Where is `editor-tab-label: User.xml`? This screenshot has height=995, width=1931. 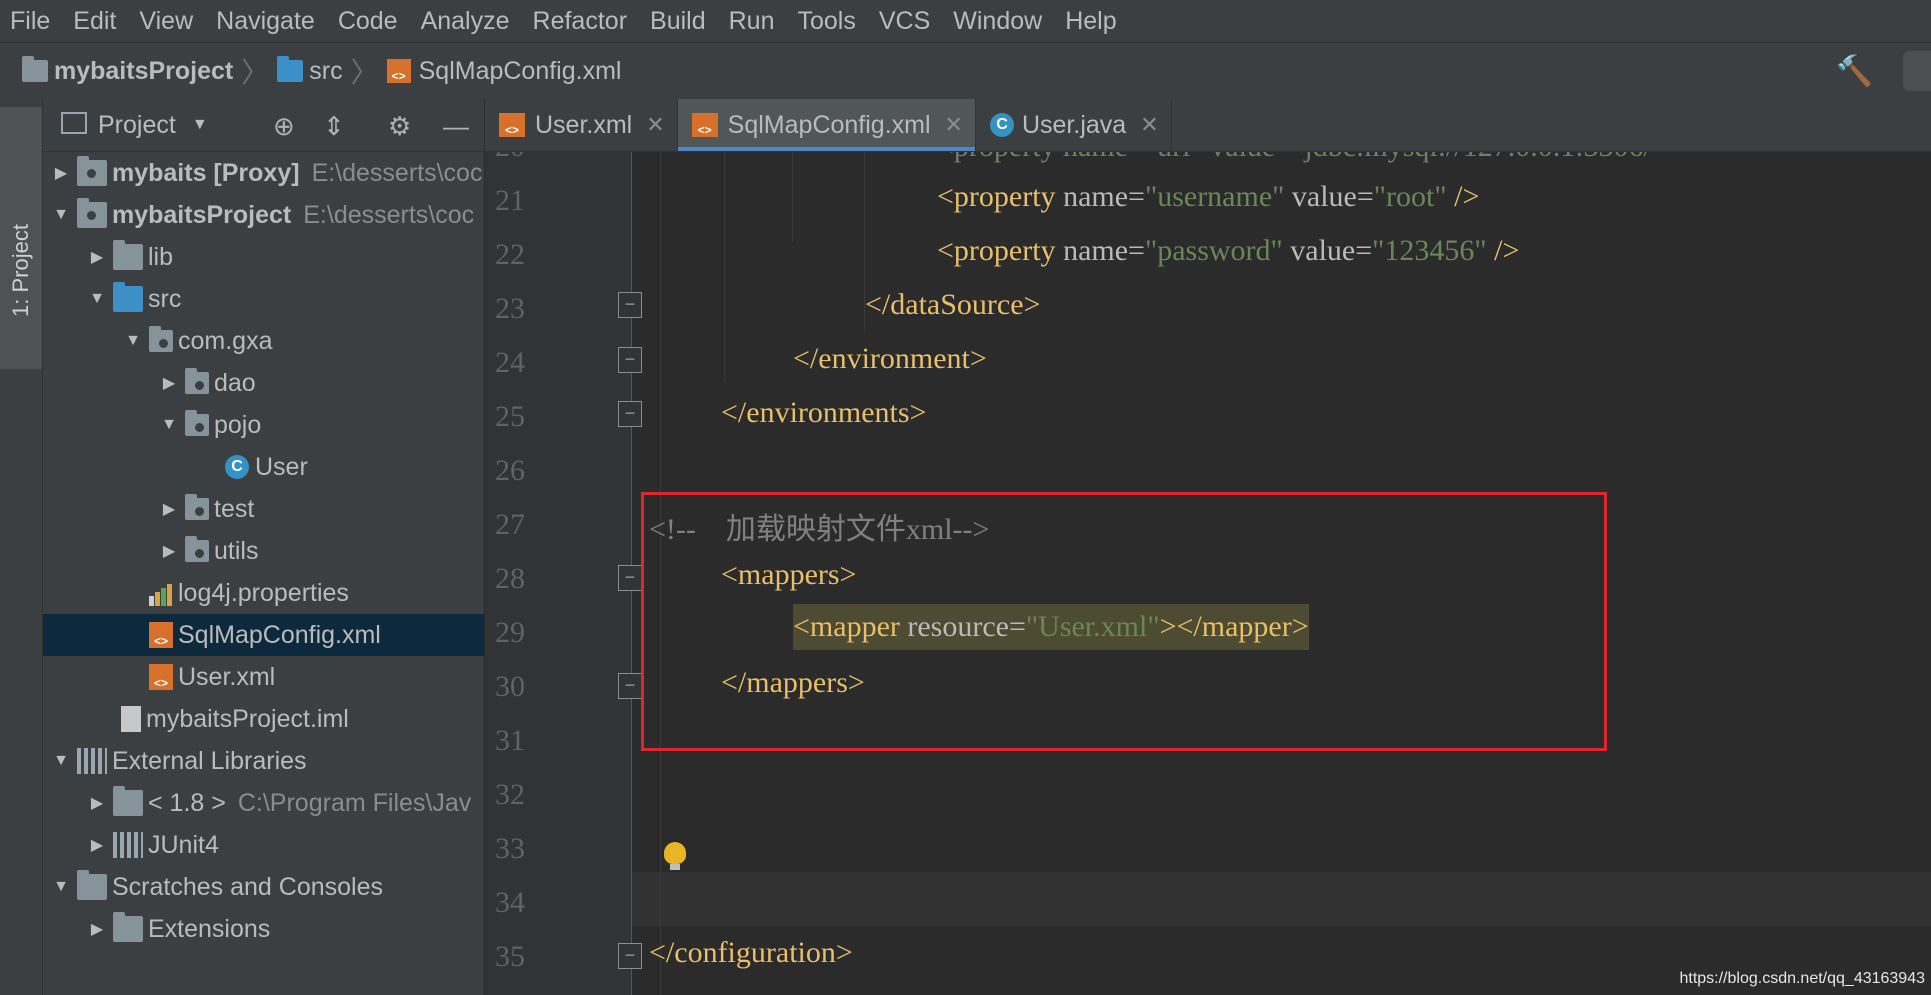 editor-tab-label: User.xml is located at coordinates (584, 124).